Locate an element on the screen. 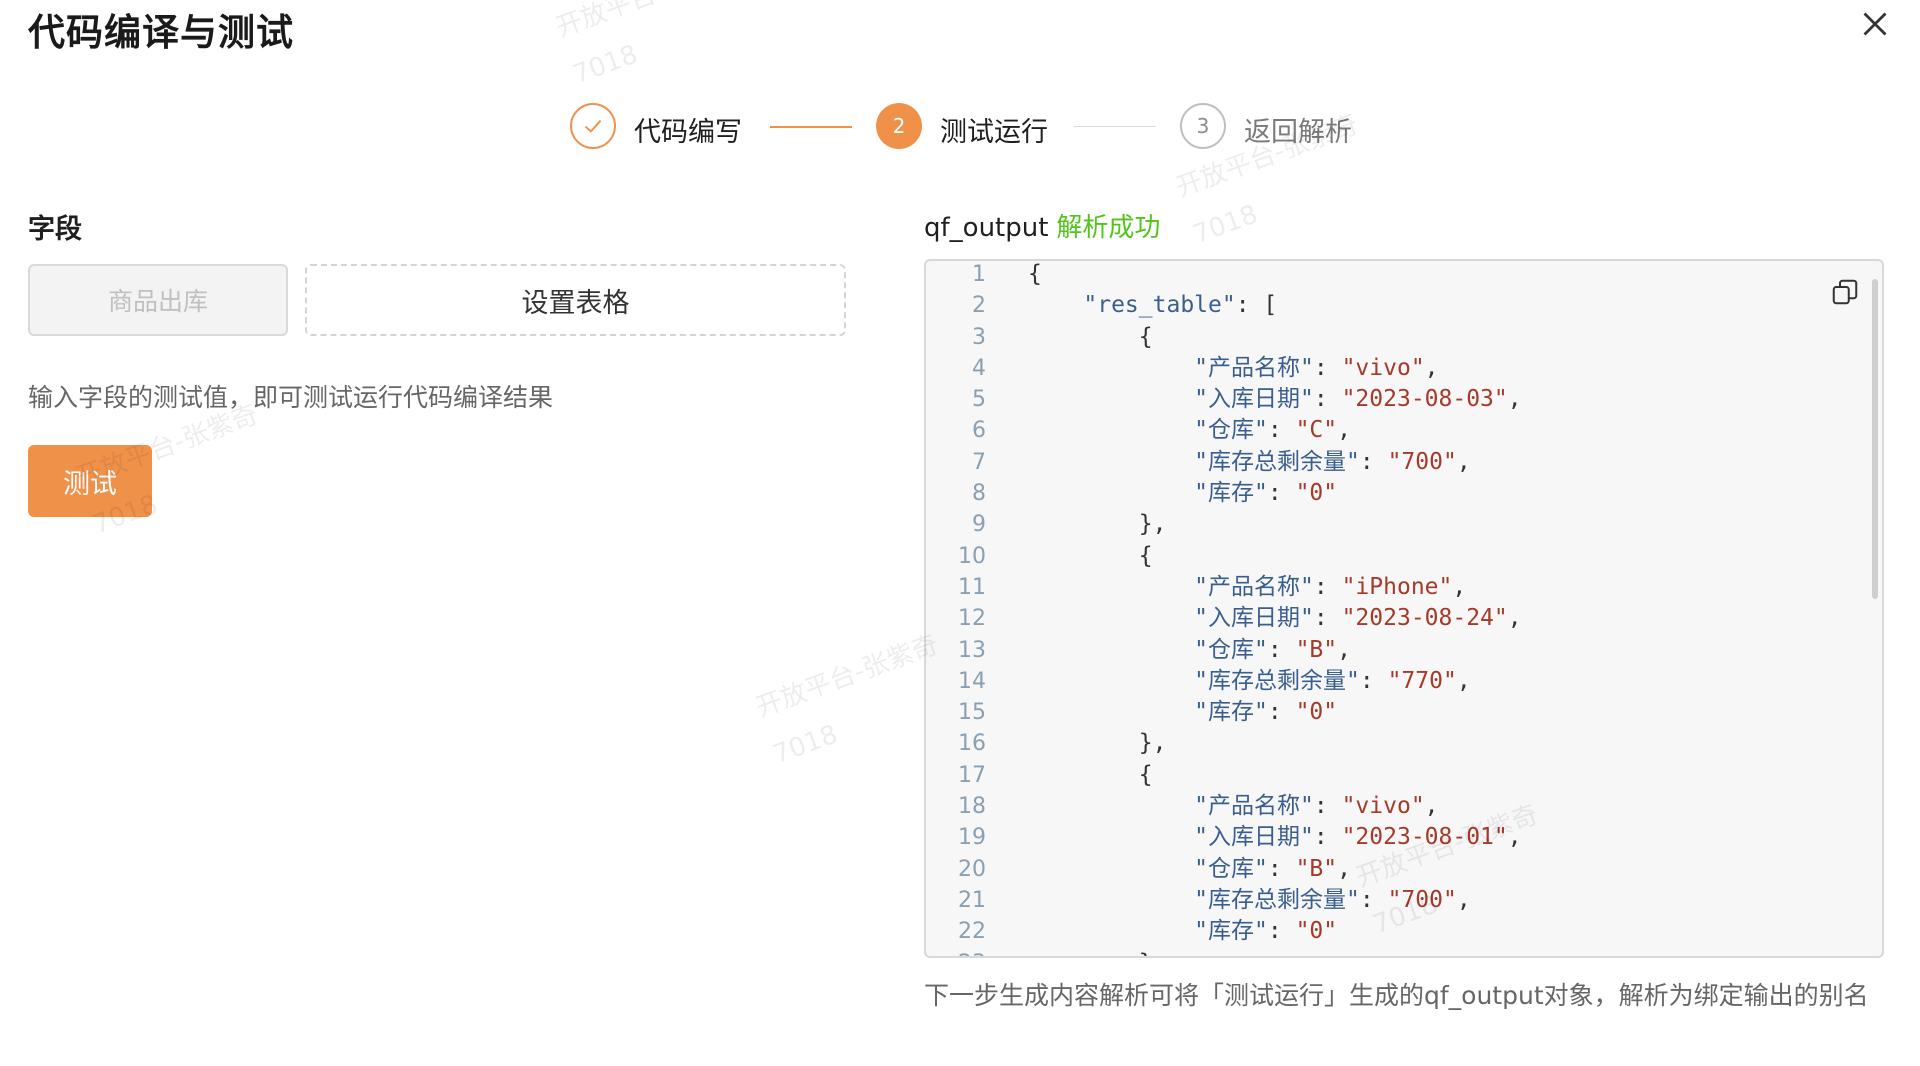  code-line: 10 { is located at coordinates (1404, 556).